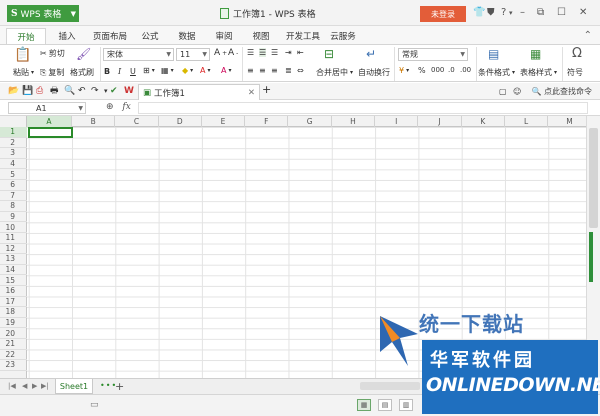 This screenshot has height=416, width=600. What do you see at coordinates (224, 36) in the screenshot?
I see `tab-review: 审阅` at bounding box center [224, 36].